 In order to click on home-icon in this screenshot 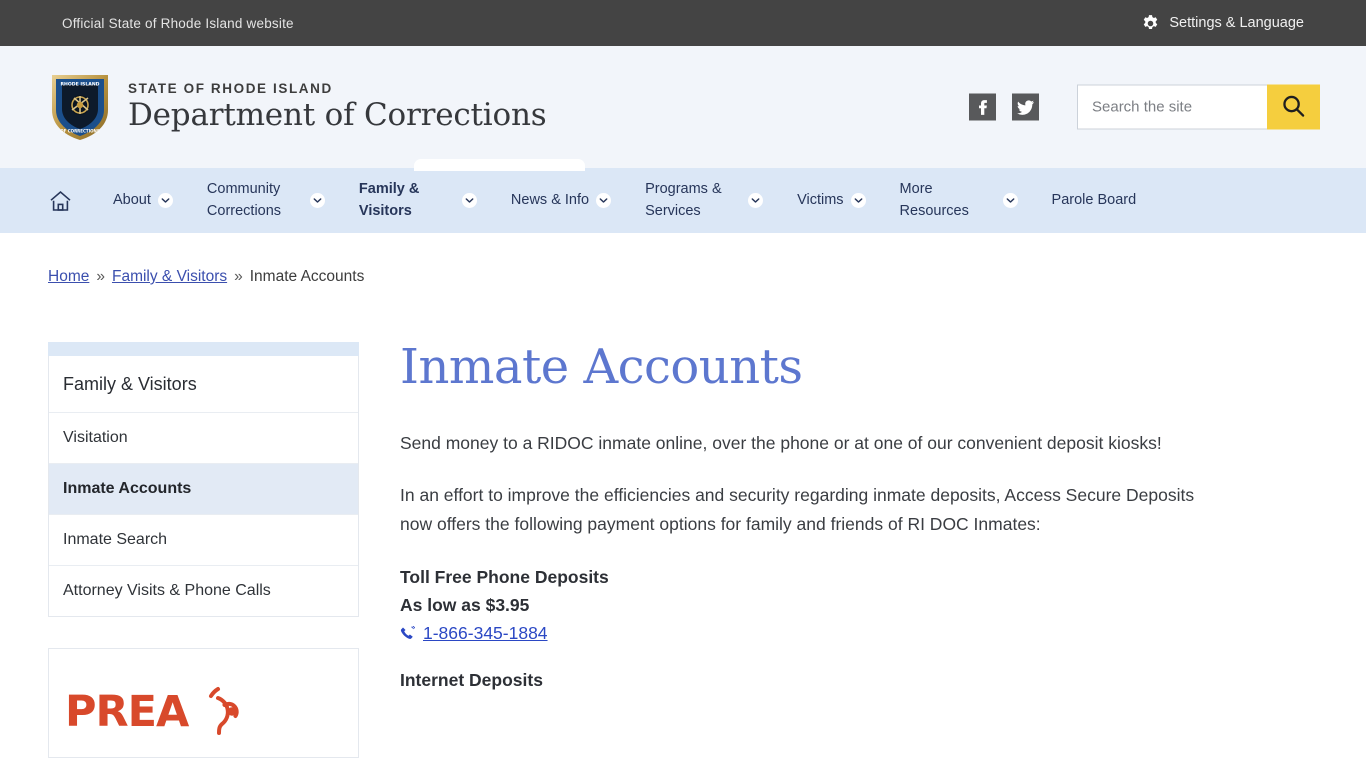, I will do `click(60, 201)`.